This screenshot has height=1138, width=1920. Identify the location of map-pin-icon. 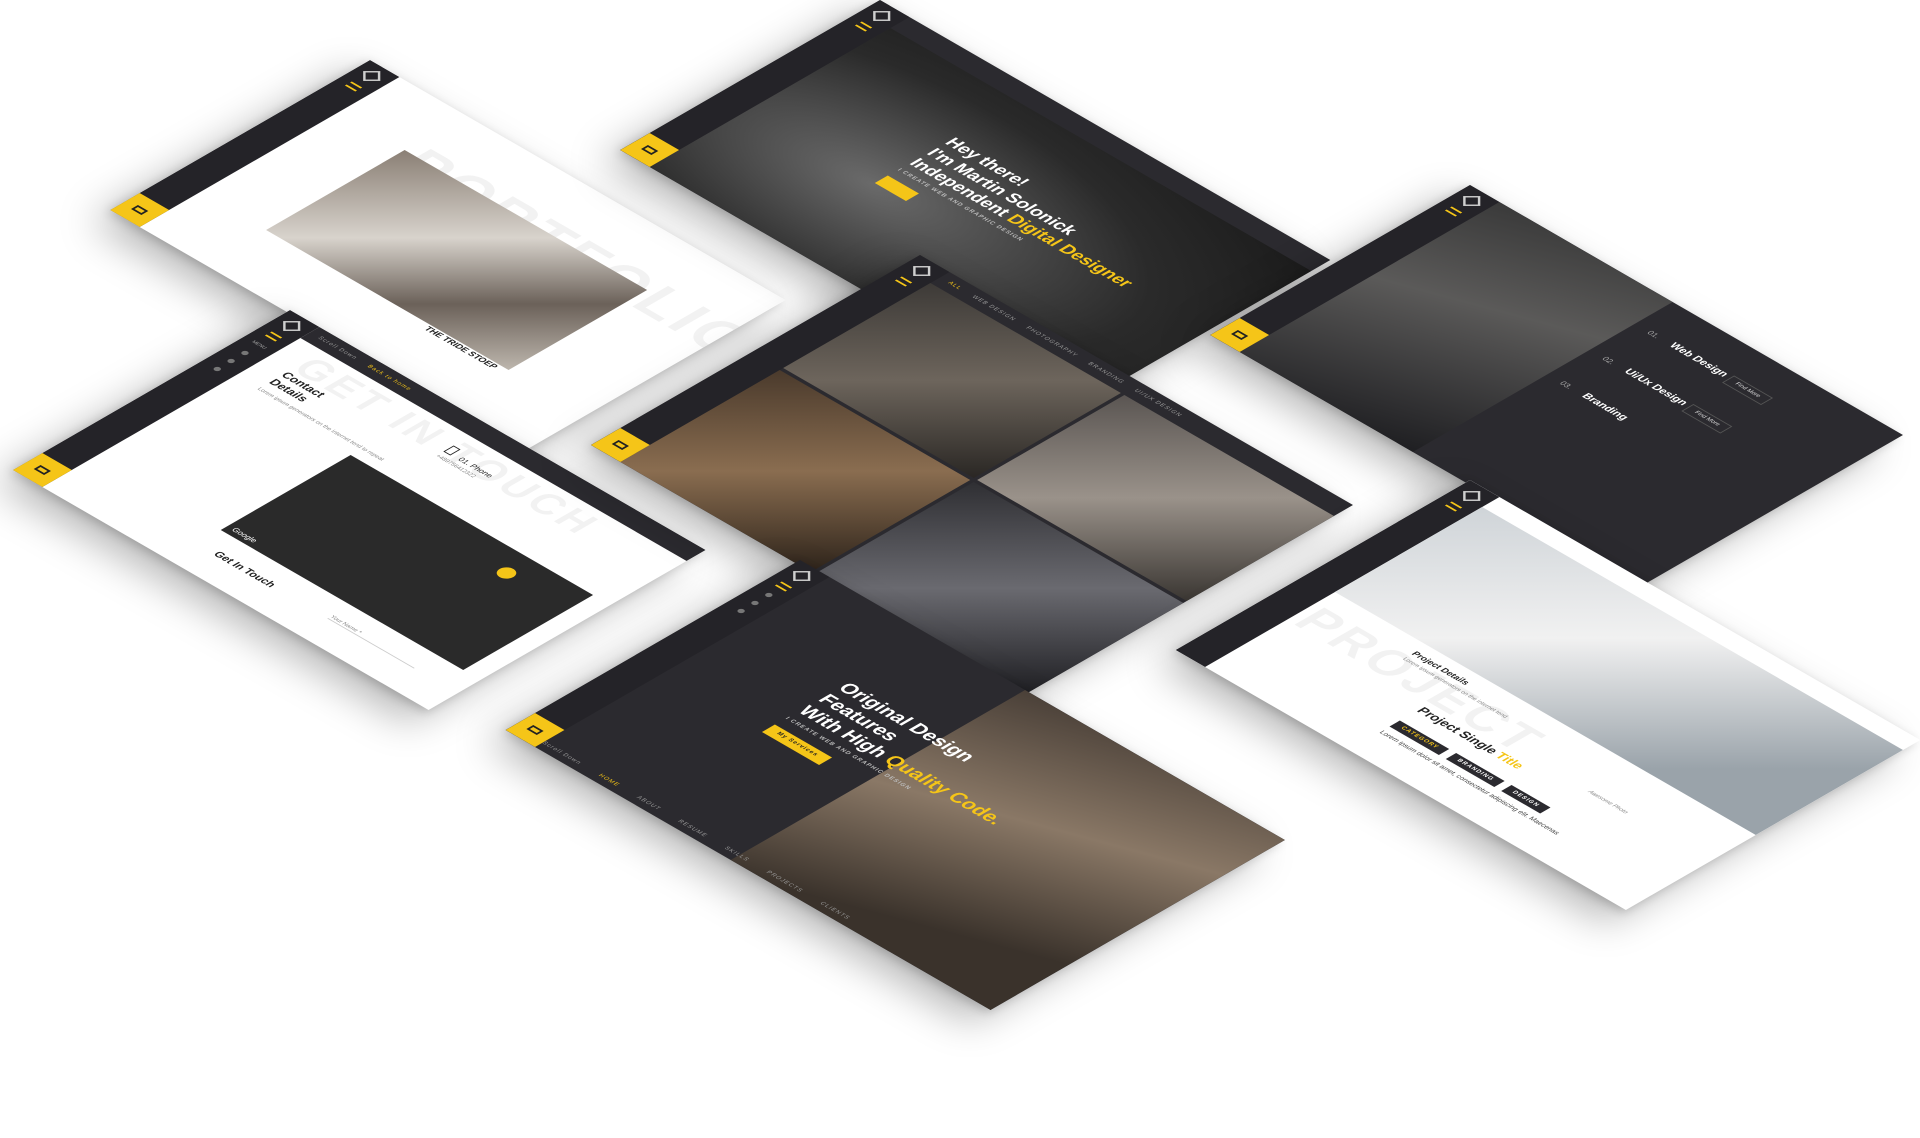
(506, 573).